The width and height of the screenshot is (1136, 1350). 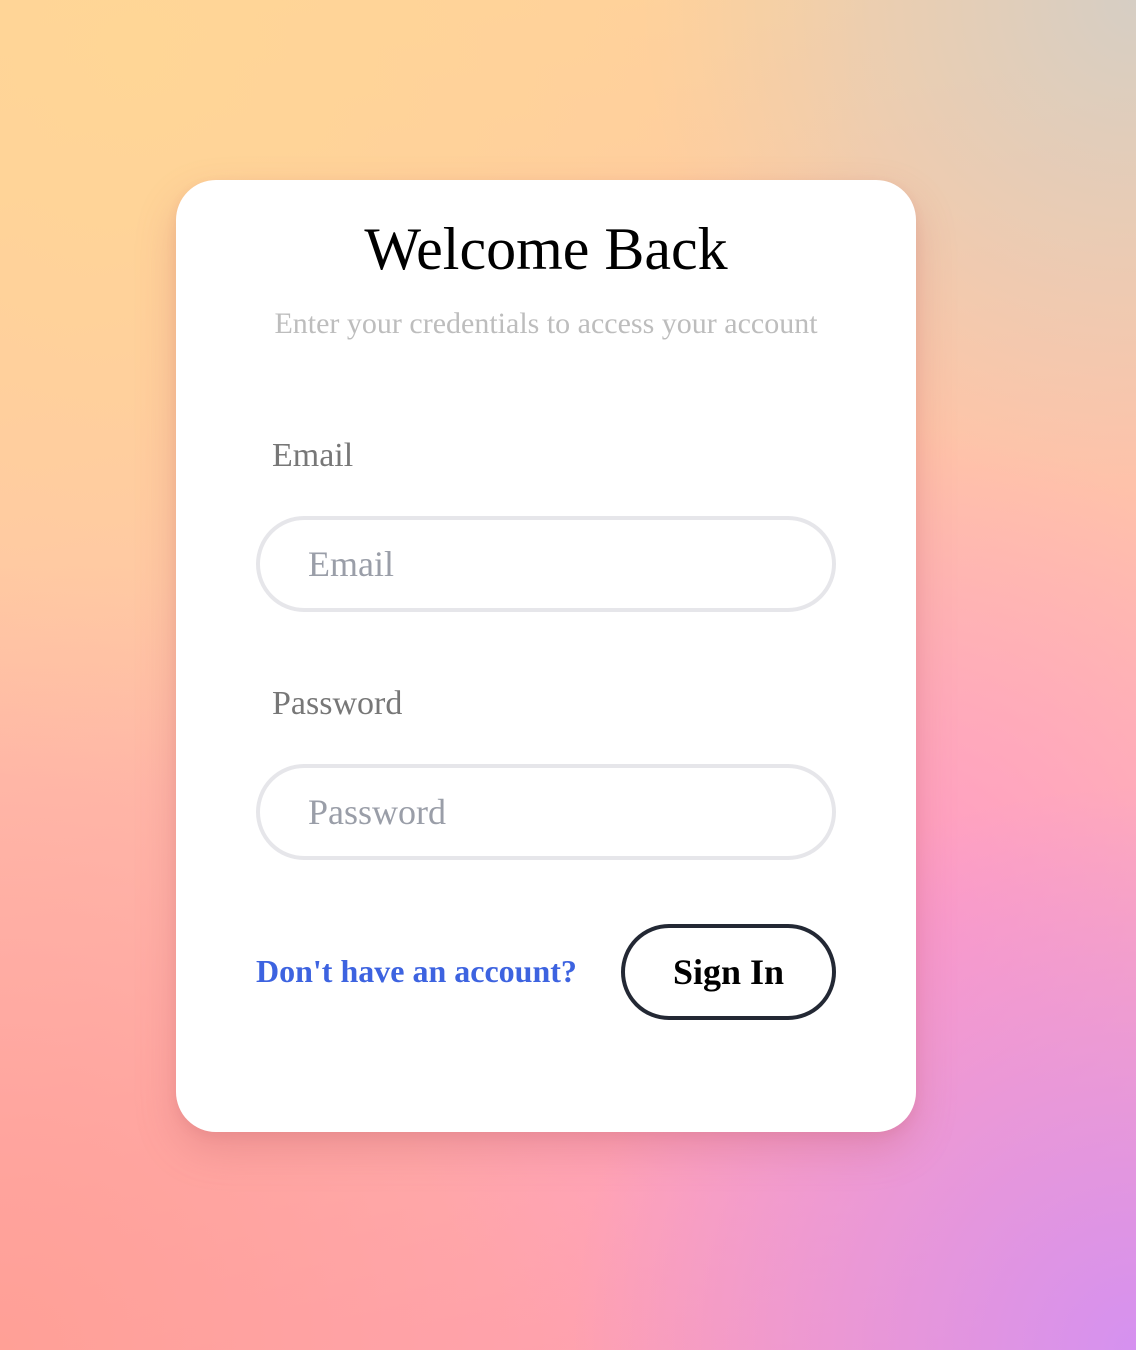 What do you see at coordinates (337, 703) in the screenshot?
I see `password-label: Password` at bounding box center [337, 703].